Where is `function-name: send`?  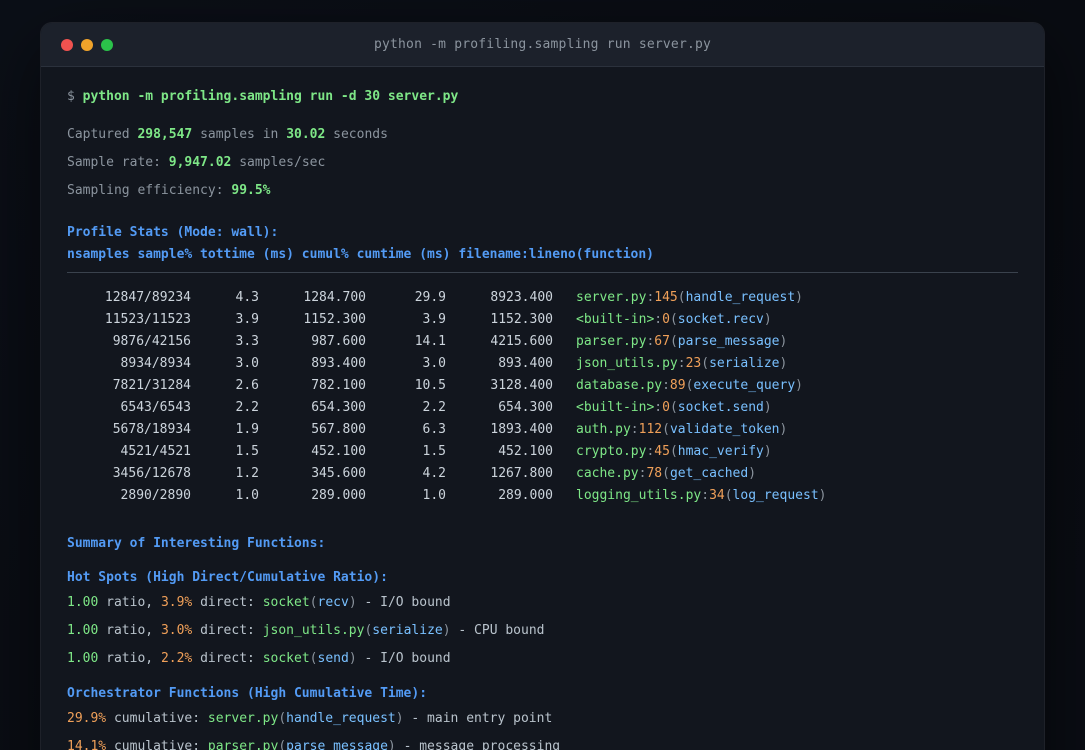 function-name: send is located at coordinates (333, 658).